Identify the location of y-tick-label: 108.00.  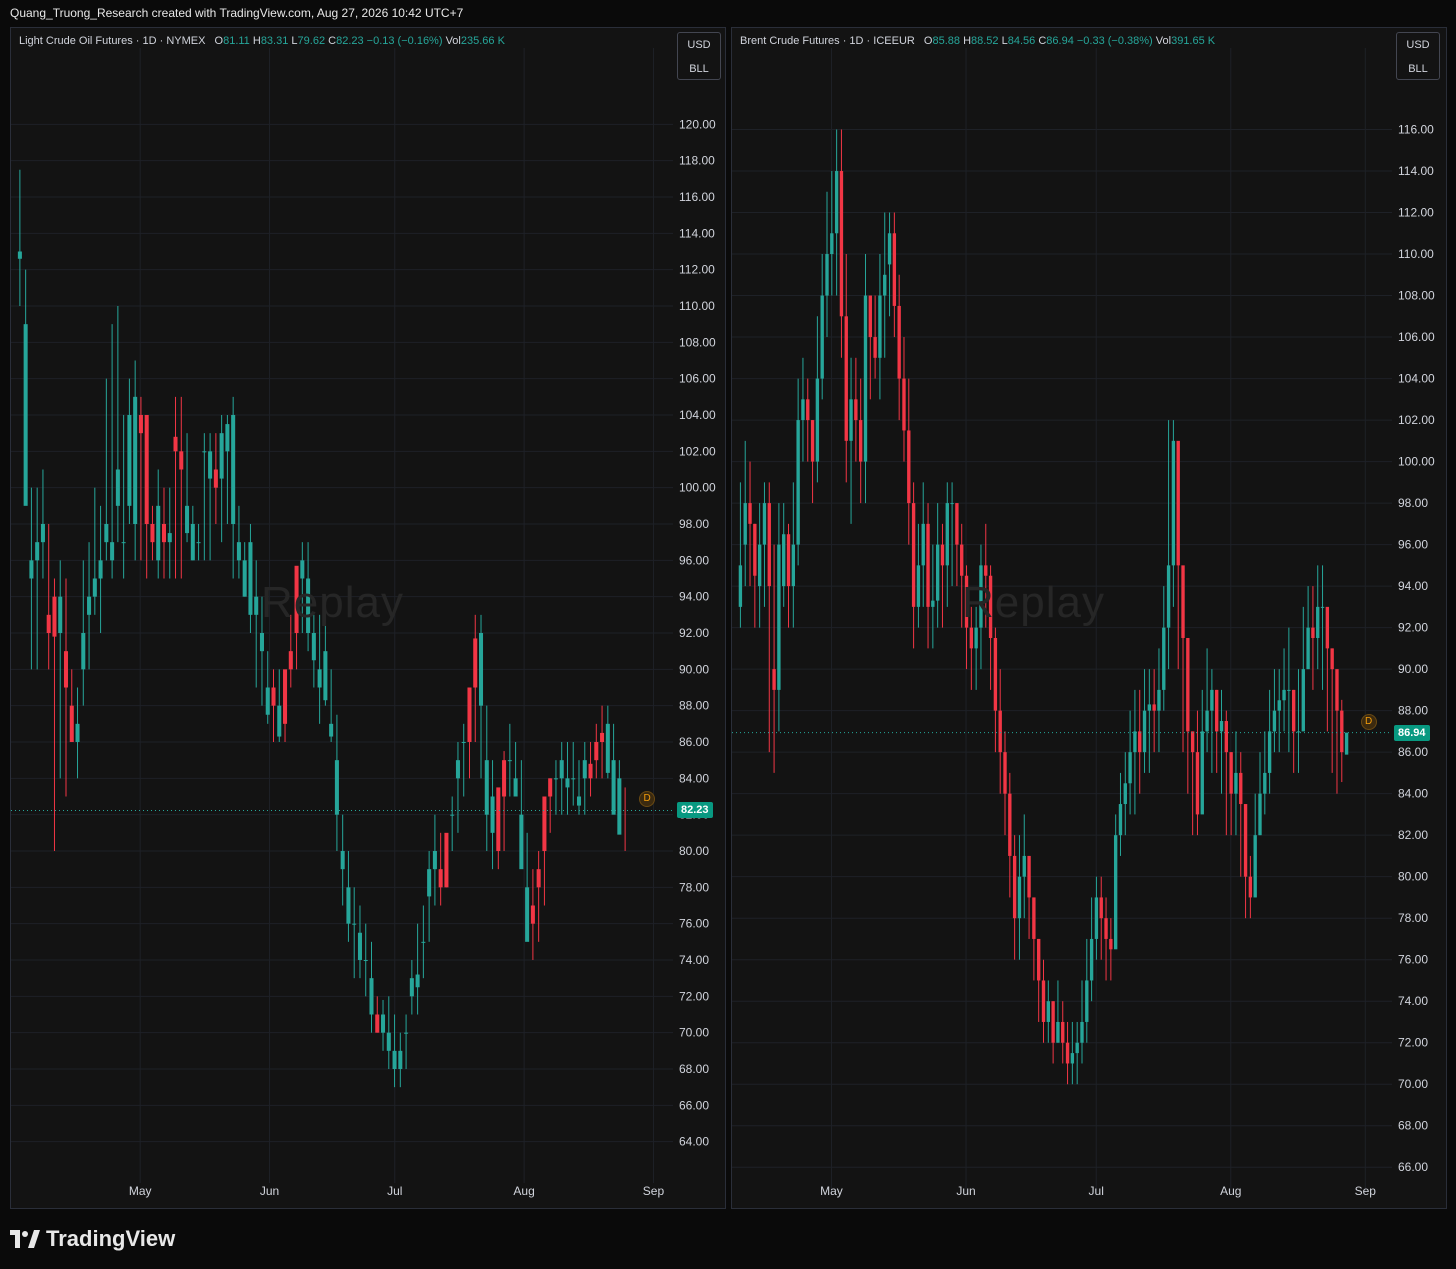
(1416, 296).